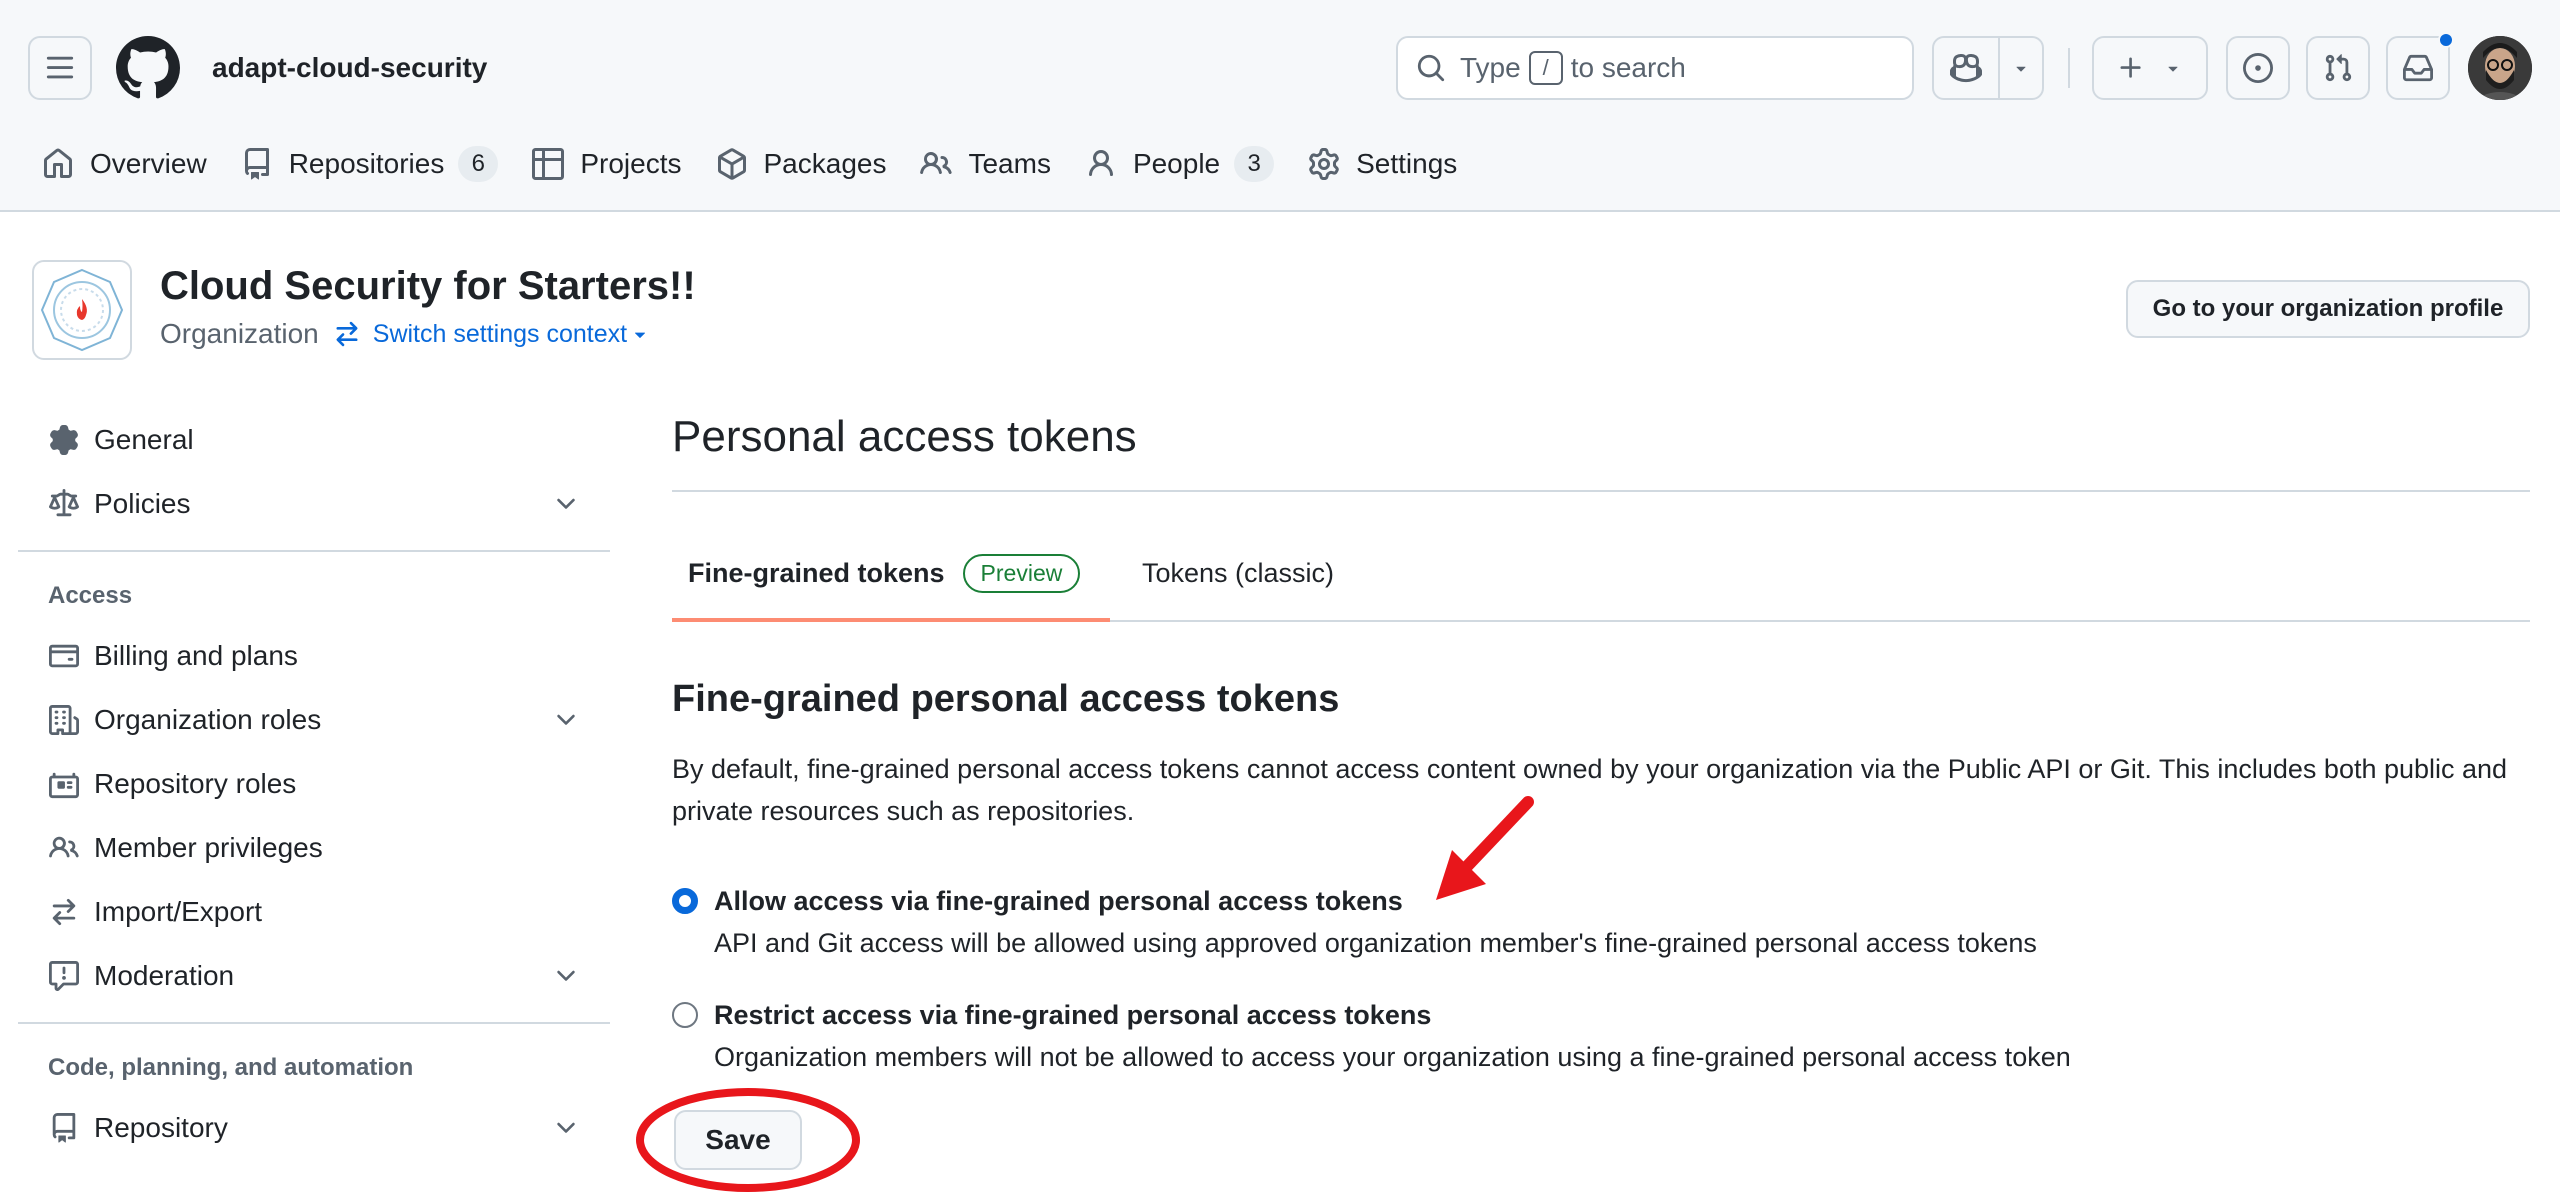 Image resolution: width=2560 pixels, height=1196 pixels. What do you see at coordinates (231, 1067) in the screenshot?
I see `sidebar-section-code: Code, planning, and automation` at bounding box center [231, 1067].